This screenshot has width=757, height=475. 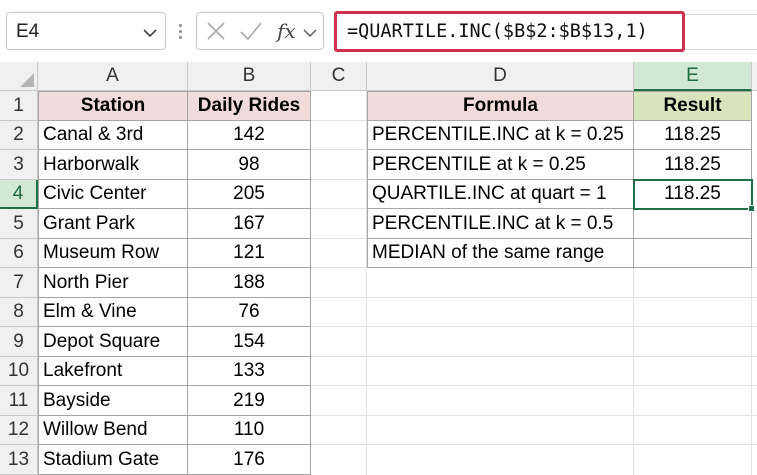 I want to click on name-box: E4, so click(x=86, y=31).